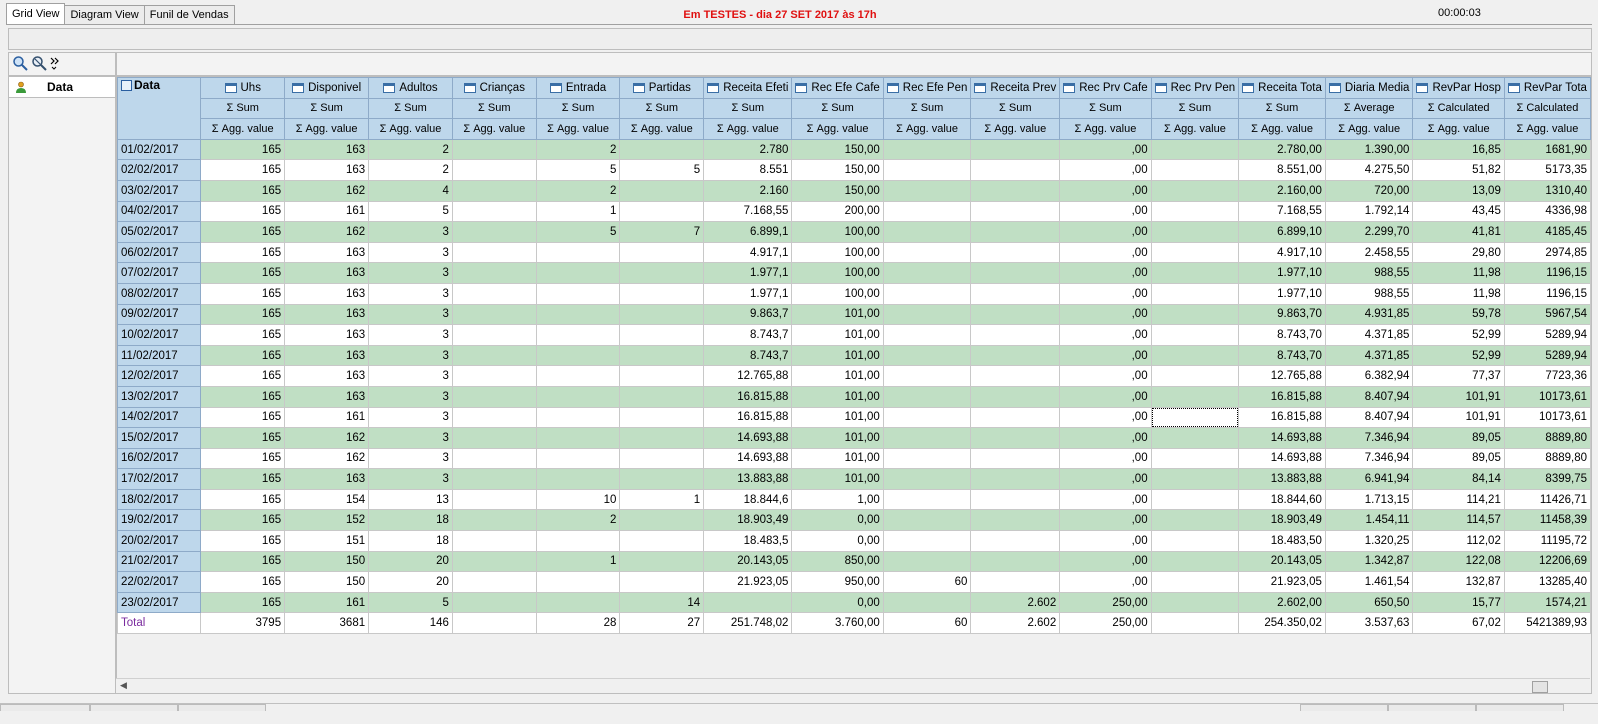 The height and width of the screenshot is (724, 1598). Describe the element at coordinates (1547, 623) in the screenshot. I see `total-cell: 5421389,93` at that location.